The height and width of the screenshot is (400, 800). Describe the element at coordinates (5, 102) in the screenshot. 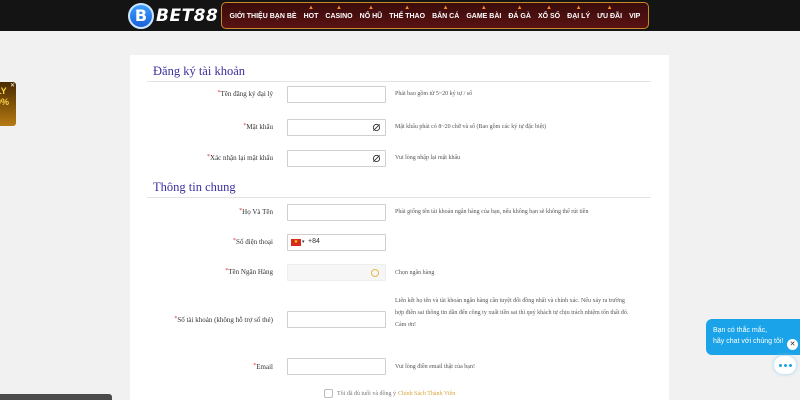

I see `side-promo-line: 0%` at that location.